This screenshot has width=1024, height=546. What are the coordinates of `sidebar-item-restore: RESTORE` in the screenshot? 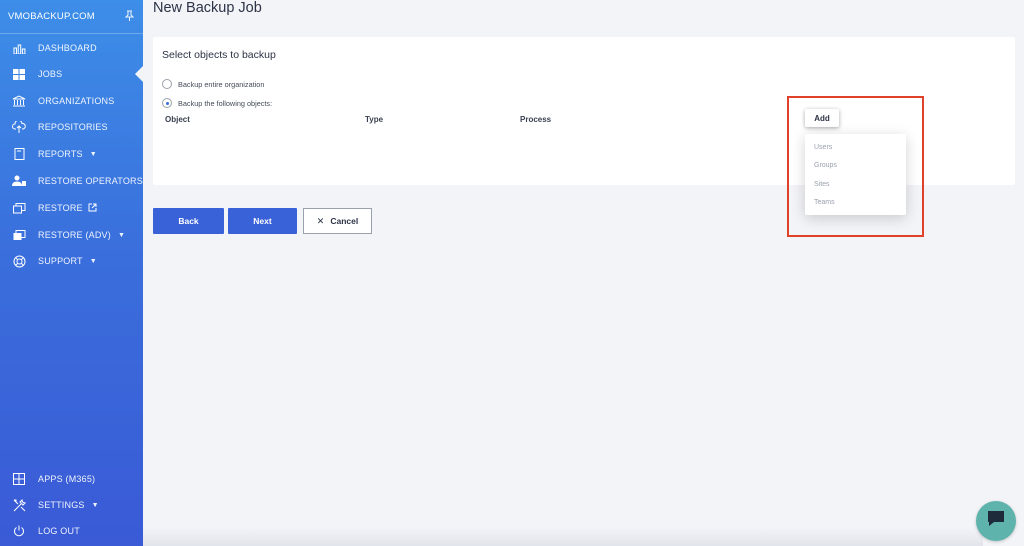 It's located at (71, 208).